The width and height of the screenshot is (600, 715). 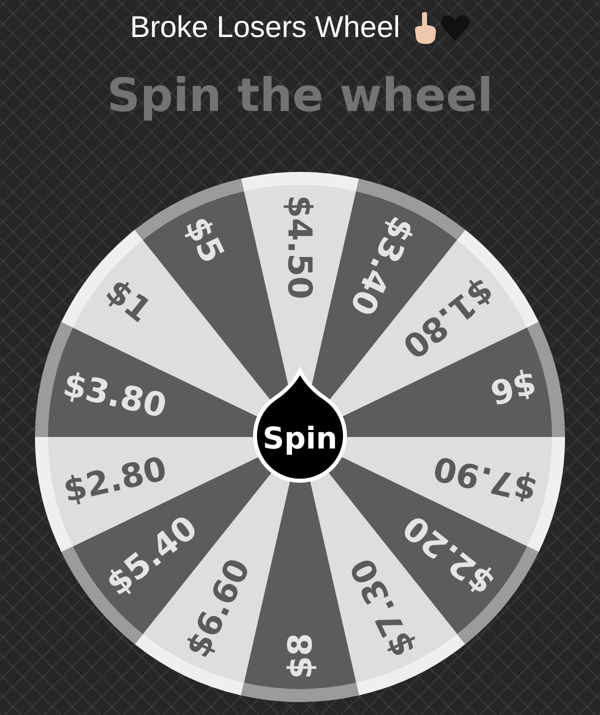 What do you see at coordinates (115, 395) in the screenshot?
I see `prize-label: $3.80` at bounding box center [115, 395].